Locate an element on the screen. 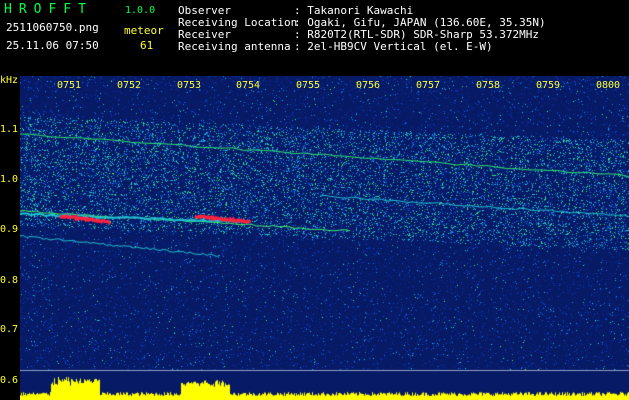  x-tick-0756: 0756 is located at coordinates (368, 85).